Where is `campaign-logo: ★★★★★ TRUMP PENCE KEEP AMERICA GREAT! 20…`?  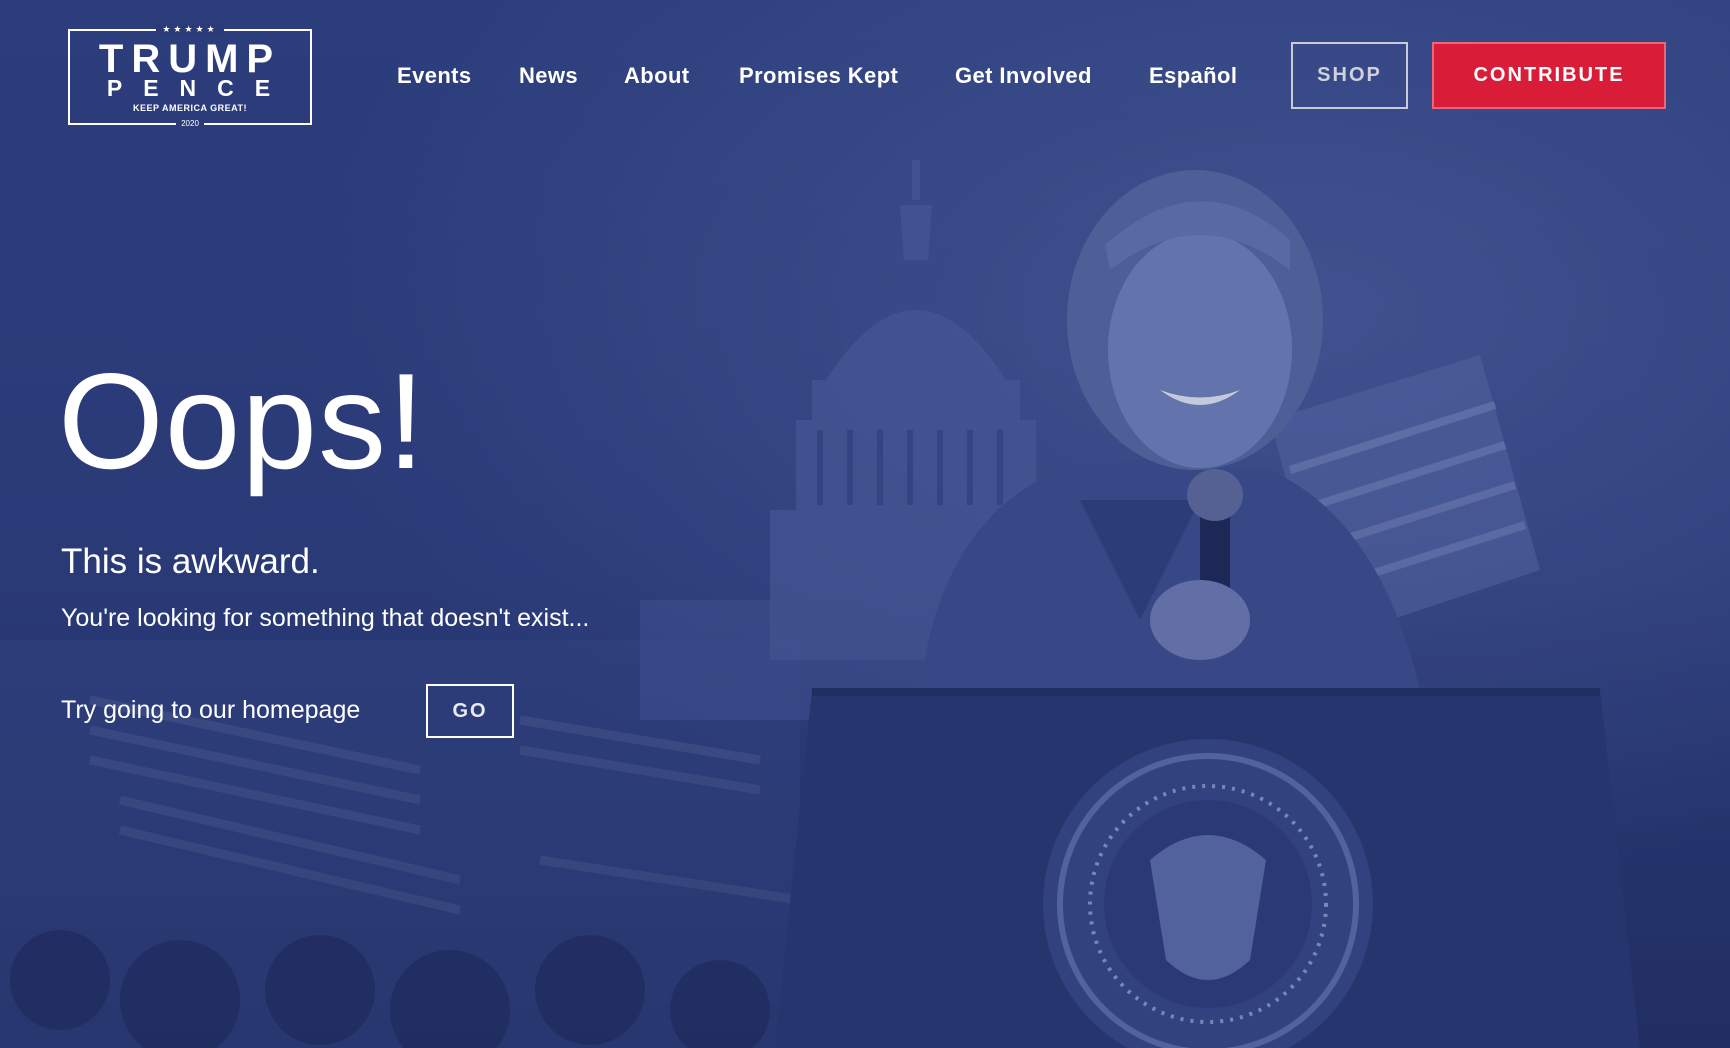 campaign-logo: ★★★★★ TRUMP PENCE KEEP AMERICA GREAT! 20… is located at coordinates (190, 76).